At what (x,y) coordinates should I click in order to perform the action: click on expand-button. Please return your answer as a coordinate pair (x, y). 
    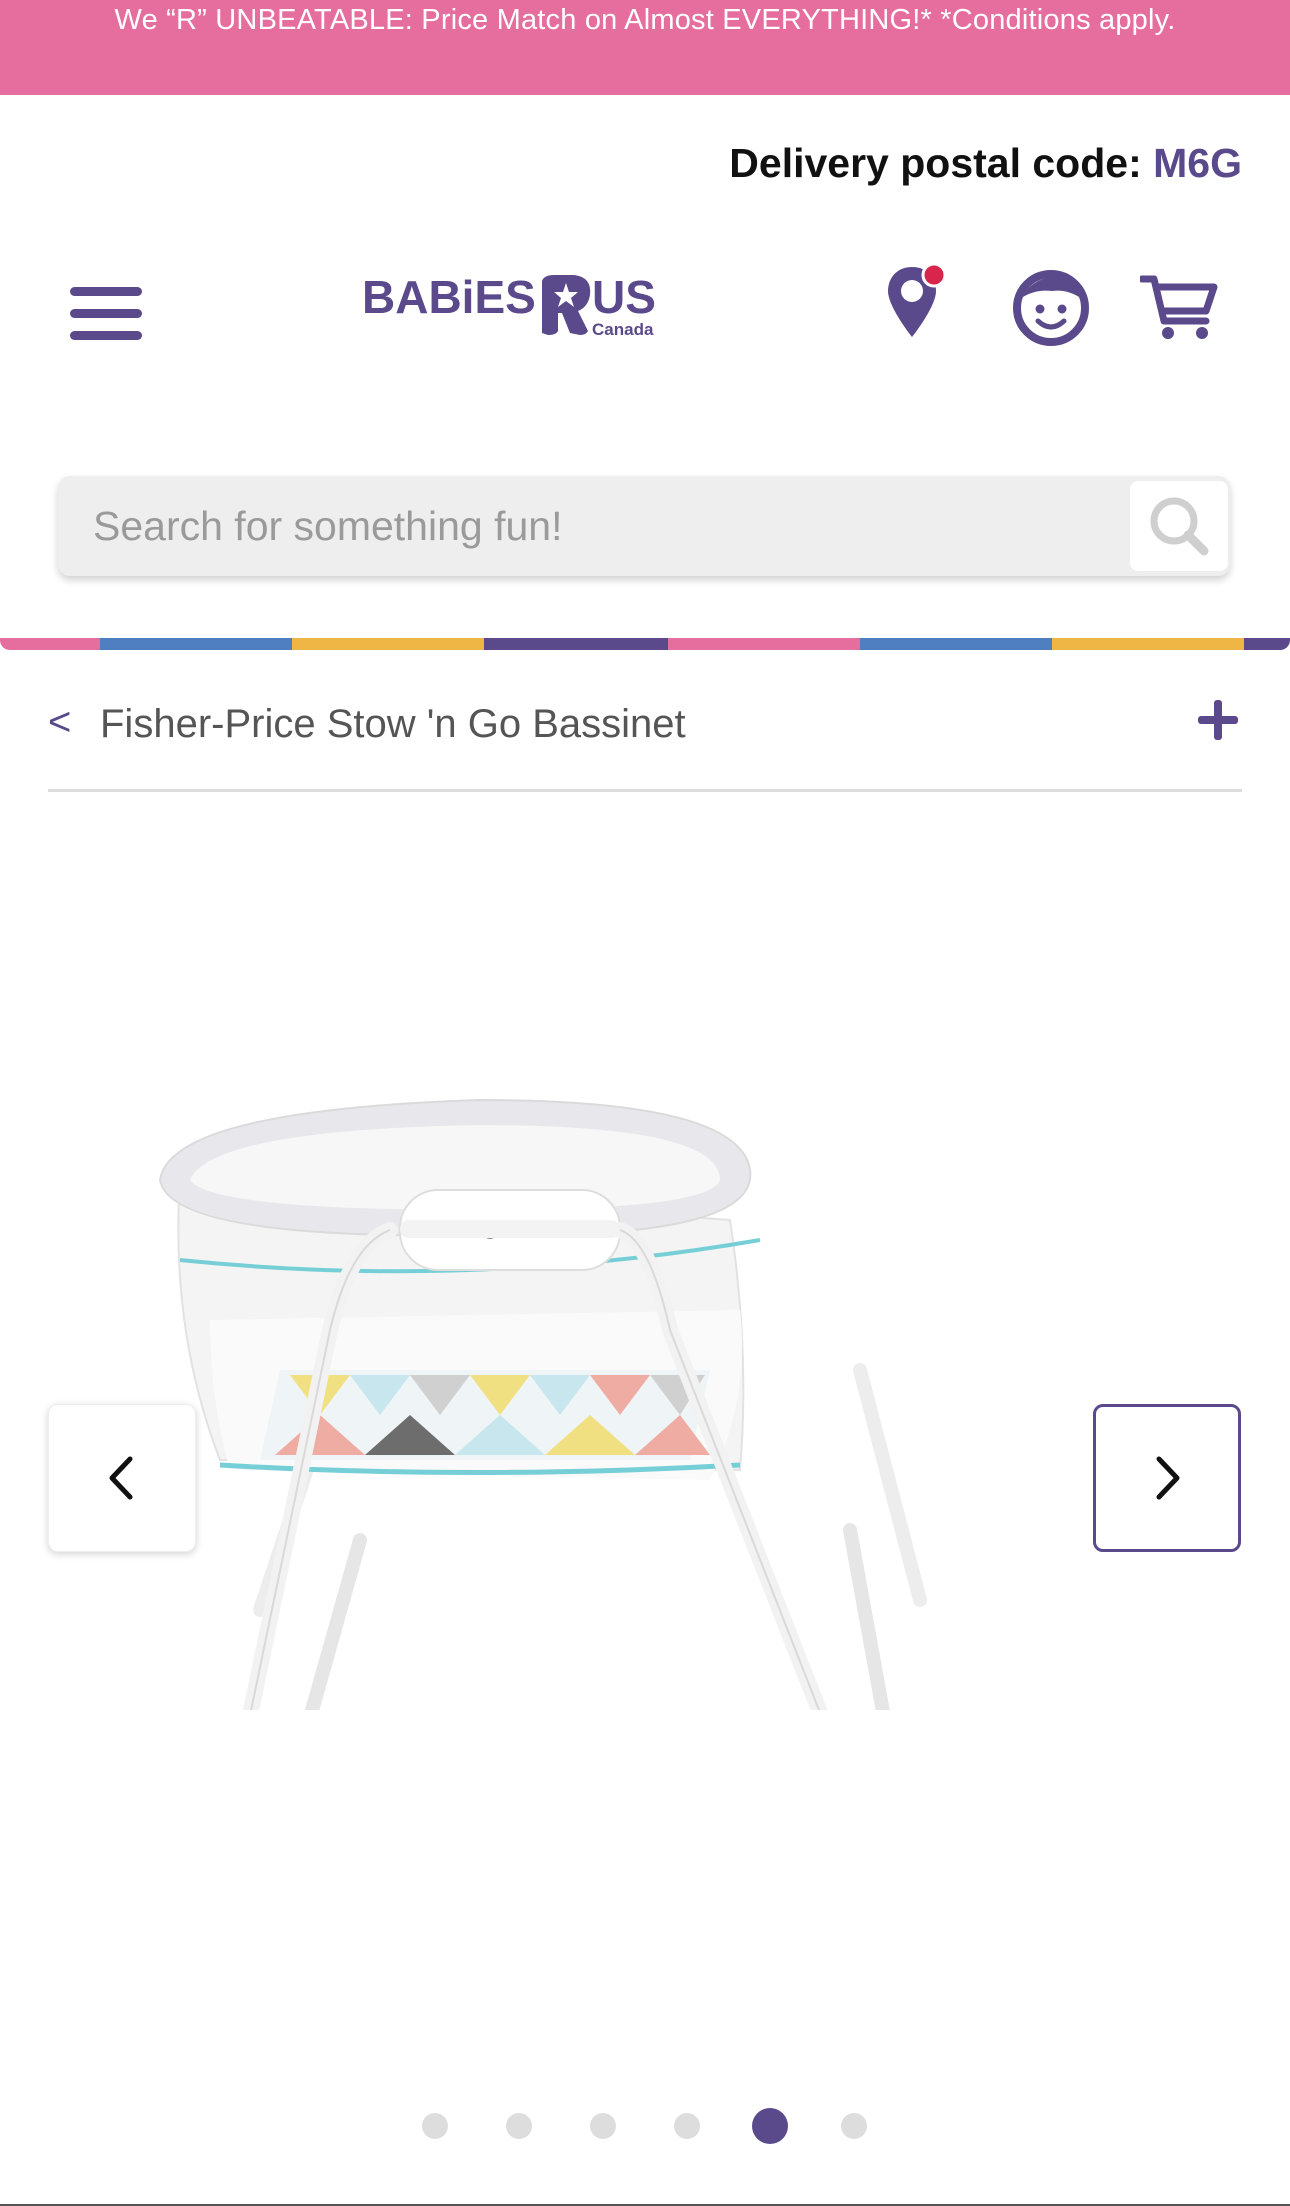
    Looking at the image, I should click on (1218, 720).